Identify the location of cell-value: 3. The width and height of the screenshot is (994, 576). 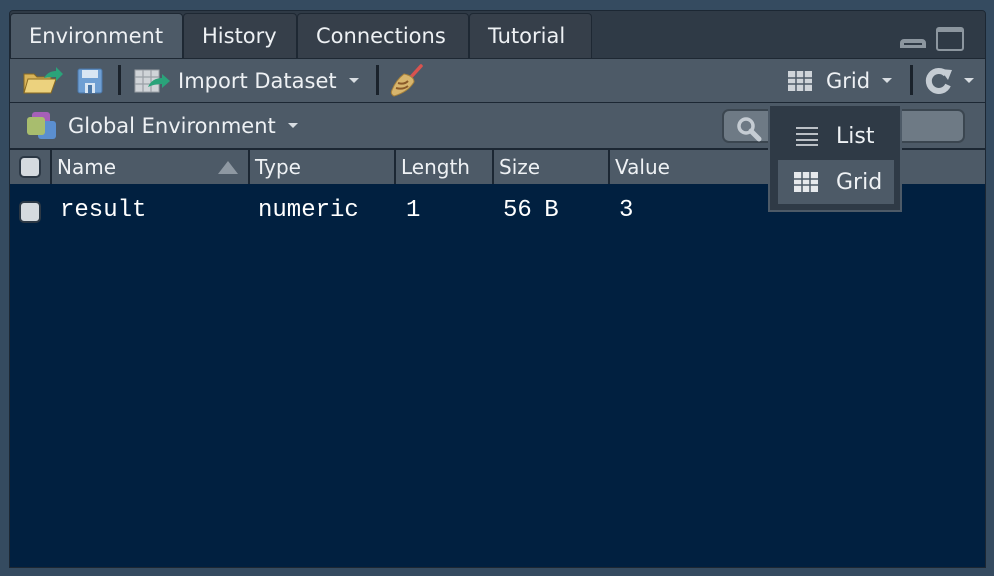
(626, 210).